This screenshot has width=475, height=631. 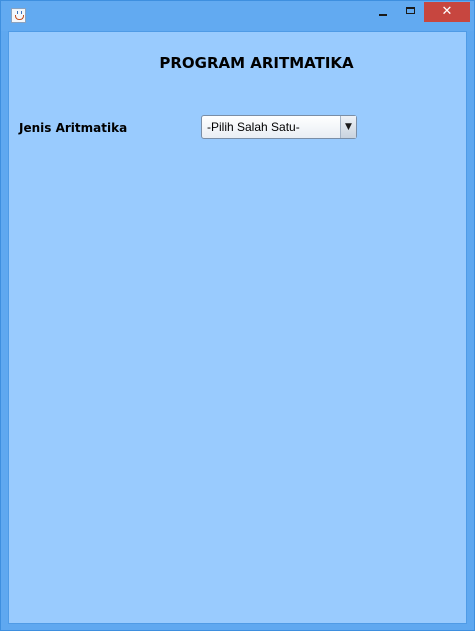 What do you see at coordinates (237, 16) in the screenshot?
I see `title-bar: ✕` at bounding box center [237, 16].